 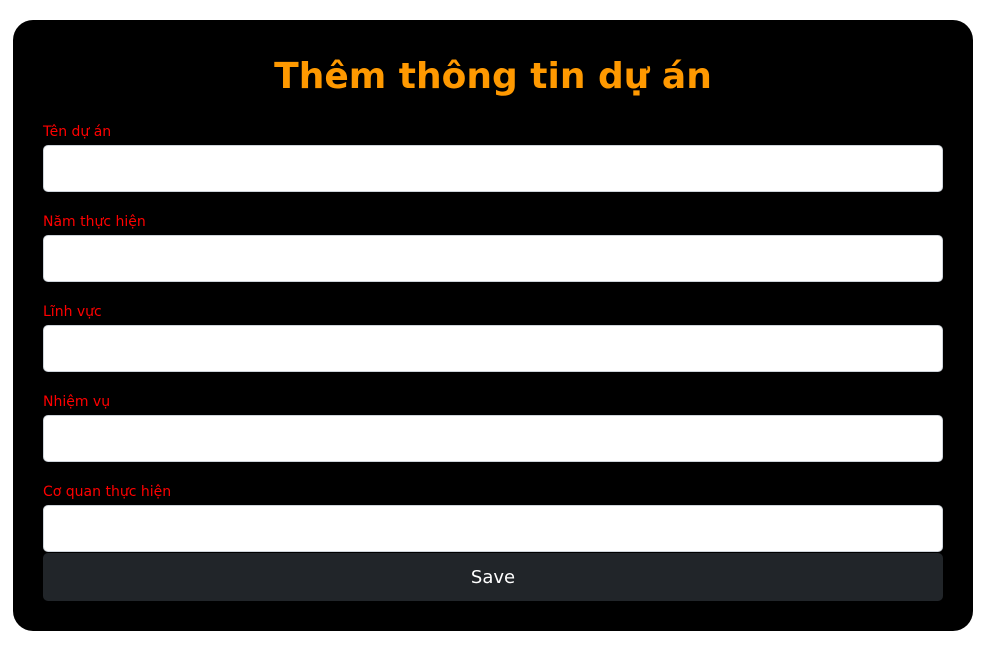 What do you see at coordinates (107, 492) in the screenshot?
I see `agency-label: Cơ quan thực hiện` at bounding box center [107, 492].